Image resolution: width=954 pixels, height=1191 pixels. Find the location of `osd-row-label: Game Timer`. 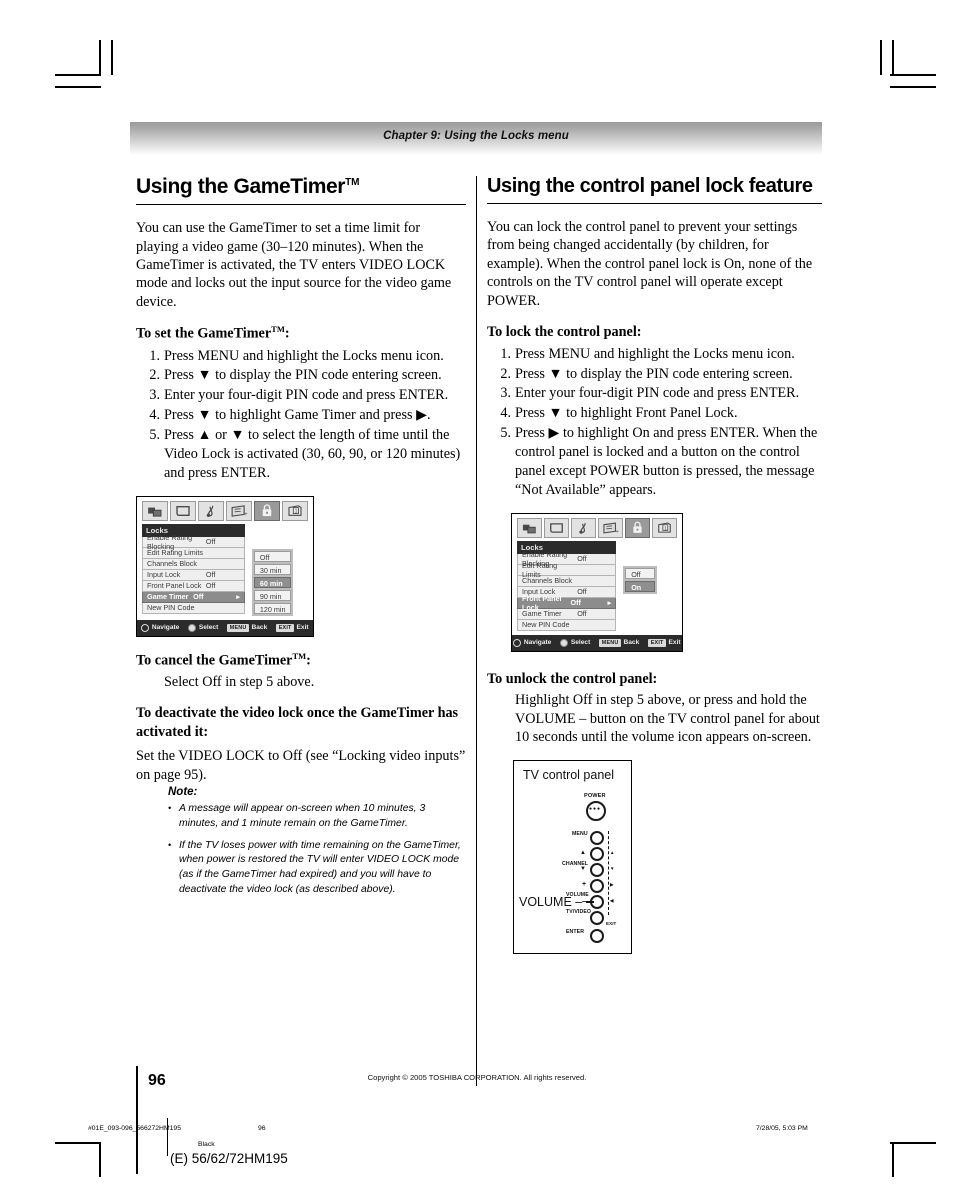

osd-row-label: Game Timer is located at coordinates (168, 597).